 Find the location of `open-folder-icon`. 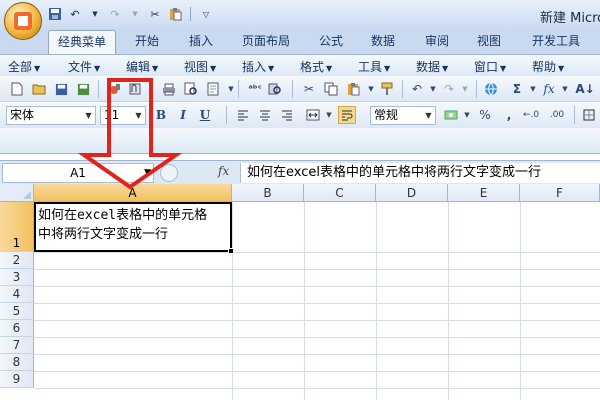

open-folder-icon is located at coordinates (39, 89).